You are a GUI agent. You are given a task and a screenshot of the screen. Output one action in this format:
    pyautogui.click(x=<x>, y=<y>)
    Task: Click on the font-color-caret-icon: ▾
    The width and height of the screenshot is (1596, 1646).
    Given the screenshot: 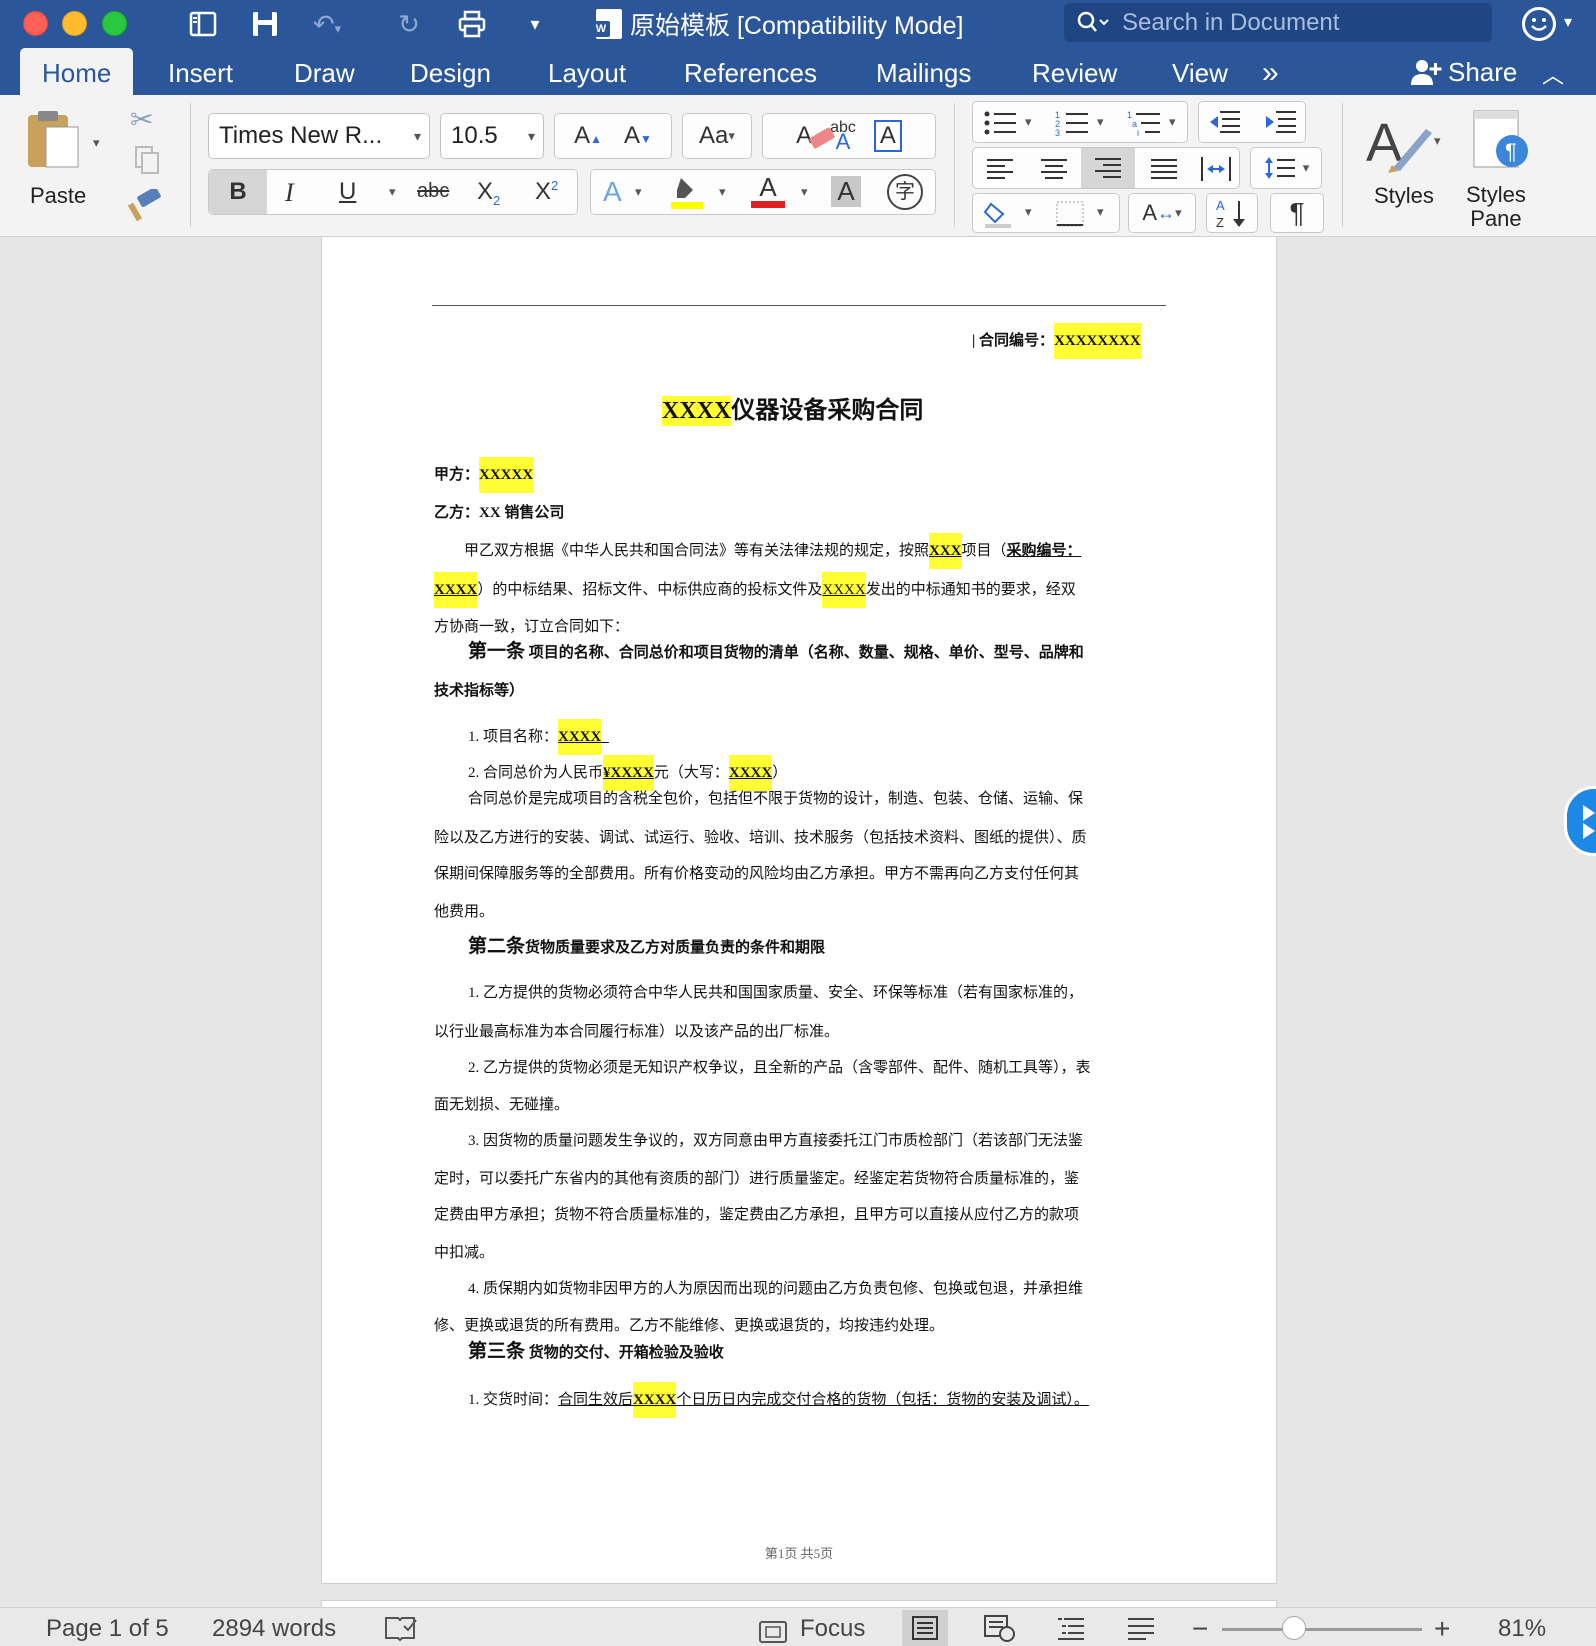 What is the action you would take?
    pyautogui.click(x=804, y=192)
    